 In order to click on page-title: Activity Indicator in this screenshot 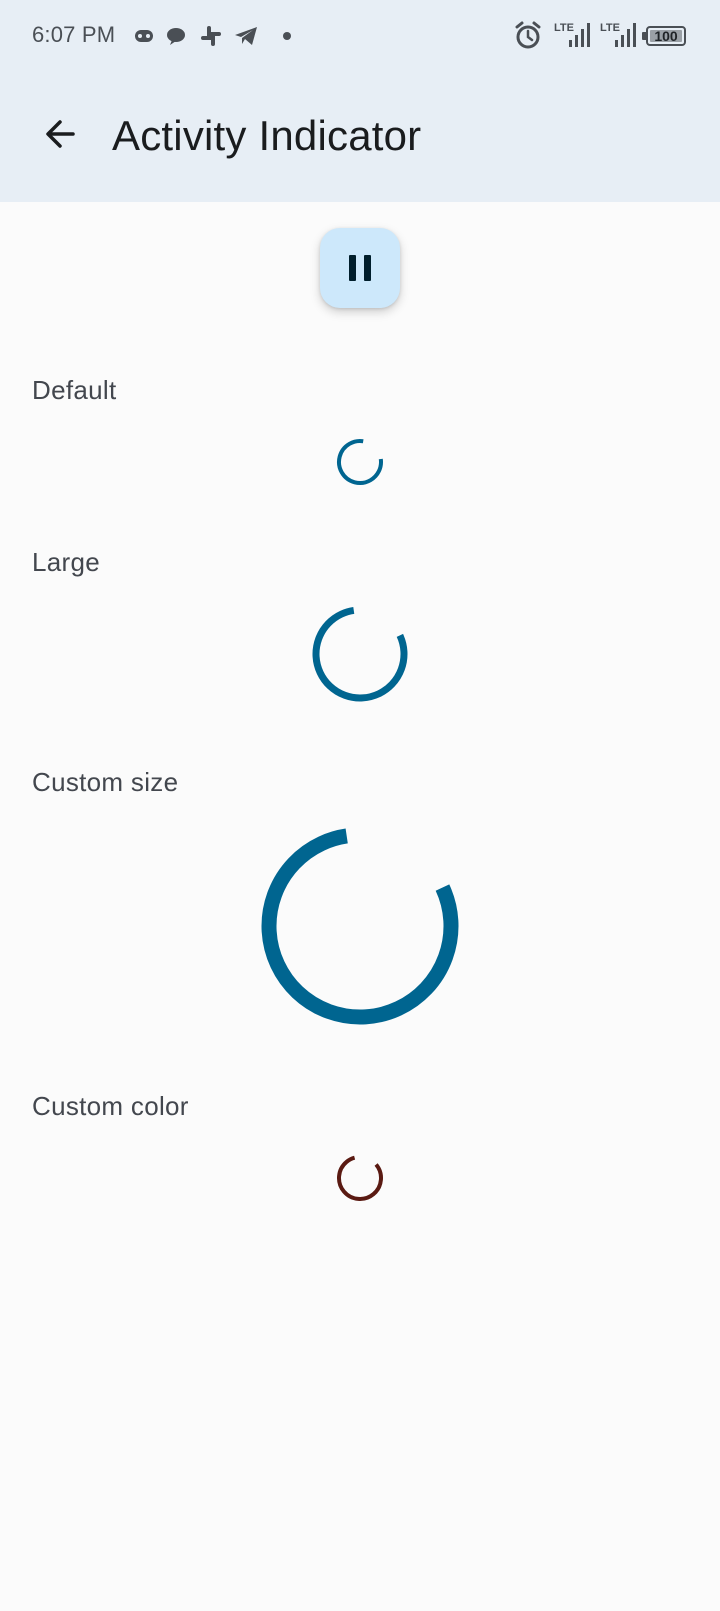, I will do `click(267, 135)`.